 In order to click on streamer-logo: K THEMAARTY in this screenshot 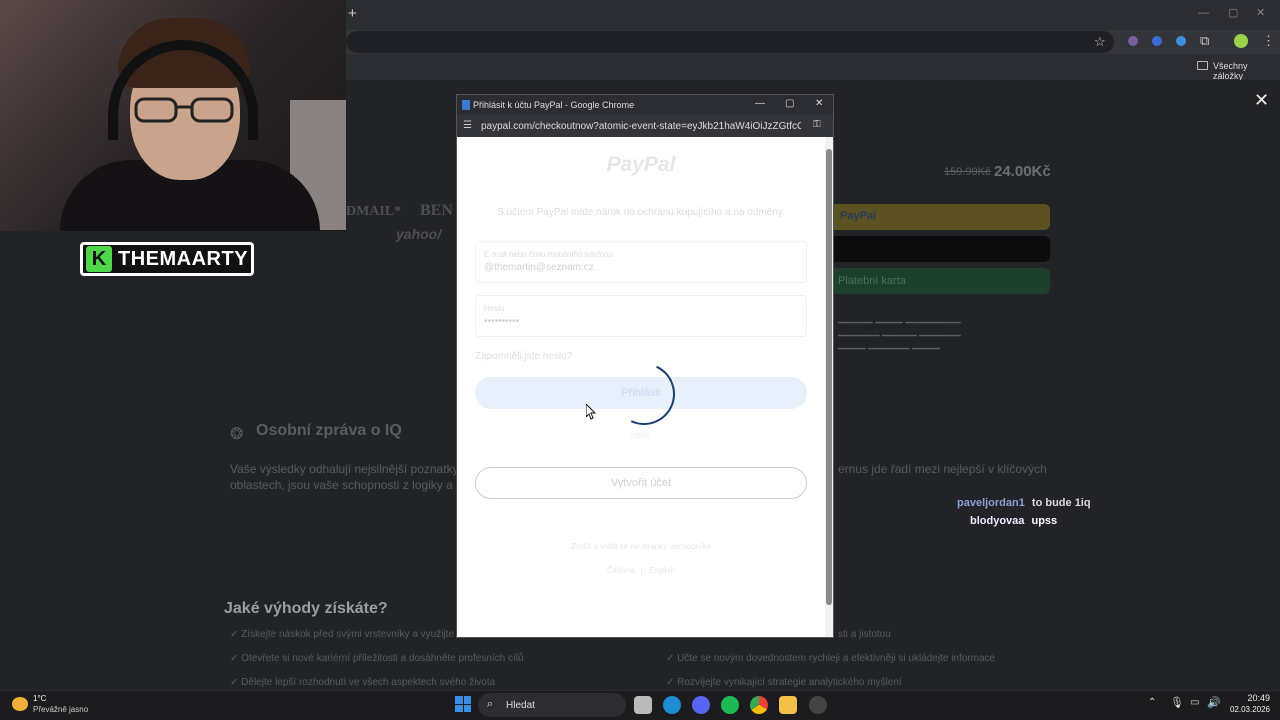, I will do `click(167, 259)`.